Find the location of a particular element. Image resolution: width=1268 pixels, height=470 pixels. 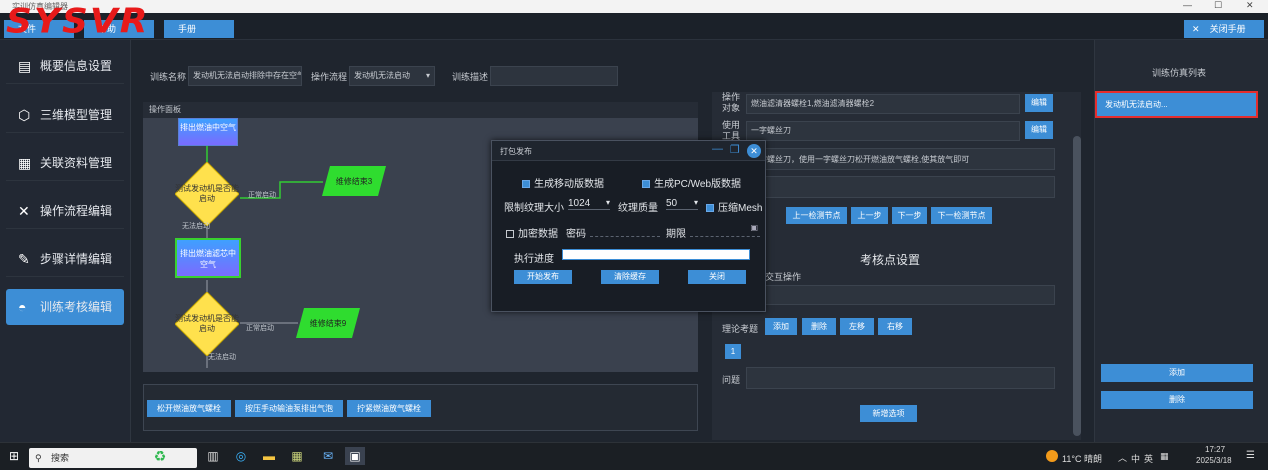

password-input is located at coordinates (625, 230).